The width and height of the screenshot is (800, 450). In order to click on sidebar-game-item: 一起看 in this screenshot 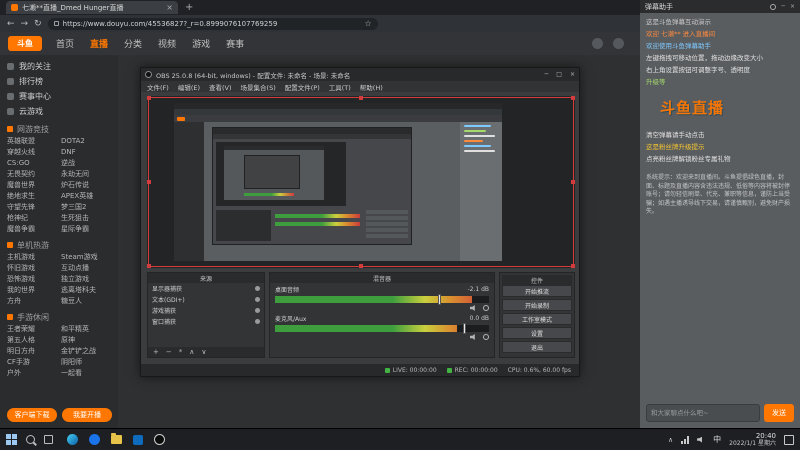, I will do `click(86, 373)`.